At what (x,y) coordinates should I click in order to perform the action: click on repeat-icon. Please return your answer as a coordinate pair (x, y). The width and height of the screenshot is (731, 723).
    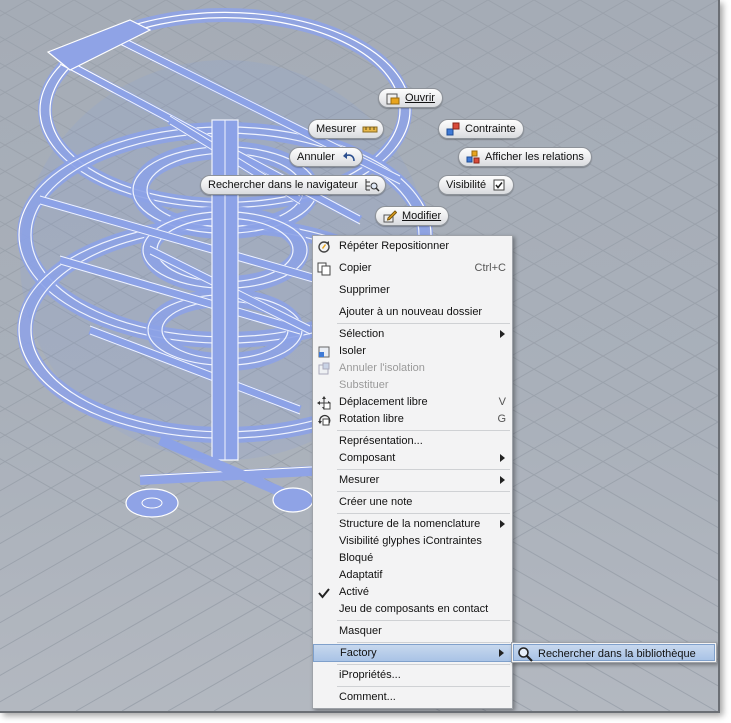
    Looking at the image, I should click on (324, 246).